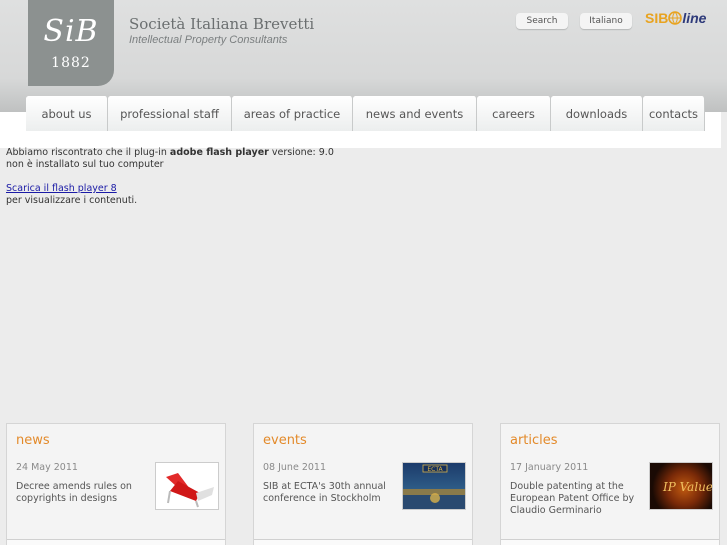 This screenshot has width=727, height=545. What do you see at coordinates (606, 21) in the screenshot?
I see `language-button: Italiano` at bounding box center [606, 21].